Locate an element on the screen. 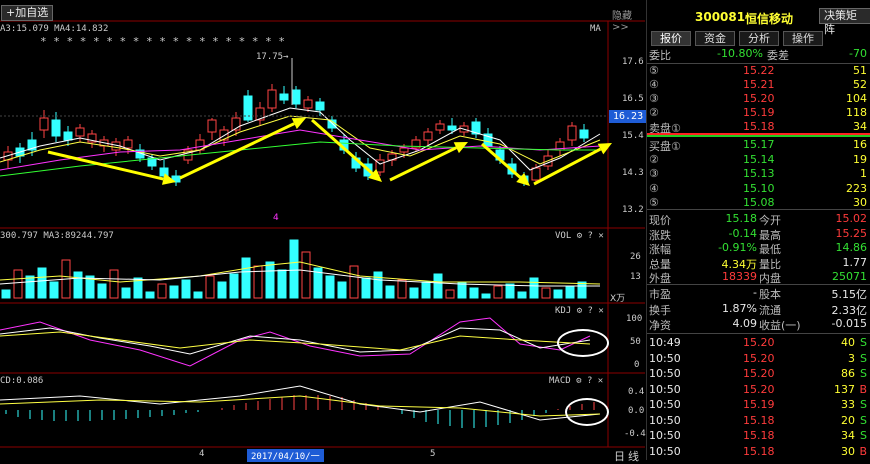 This screenshot has width=870, height=464. tick-volume: 20 is located at coordinates (848, 420).